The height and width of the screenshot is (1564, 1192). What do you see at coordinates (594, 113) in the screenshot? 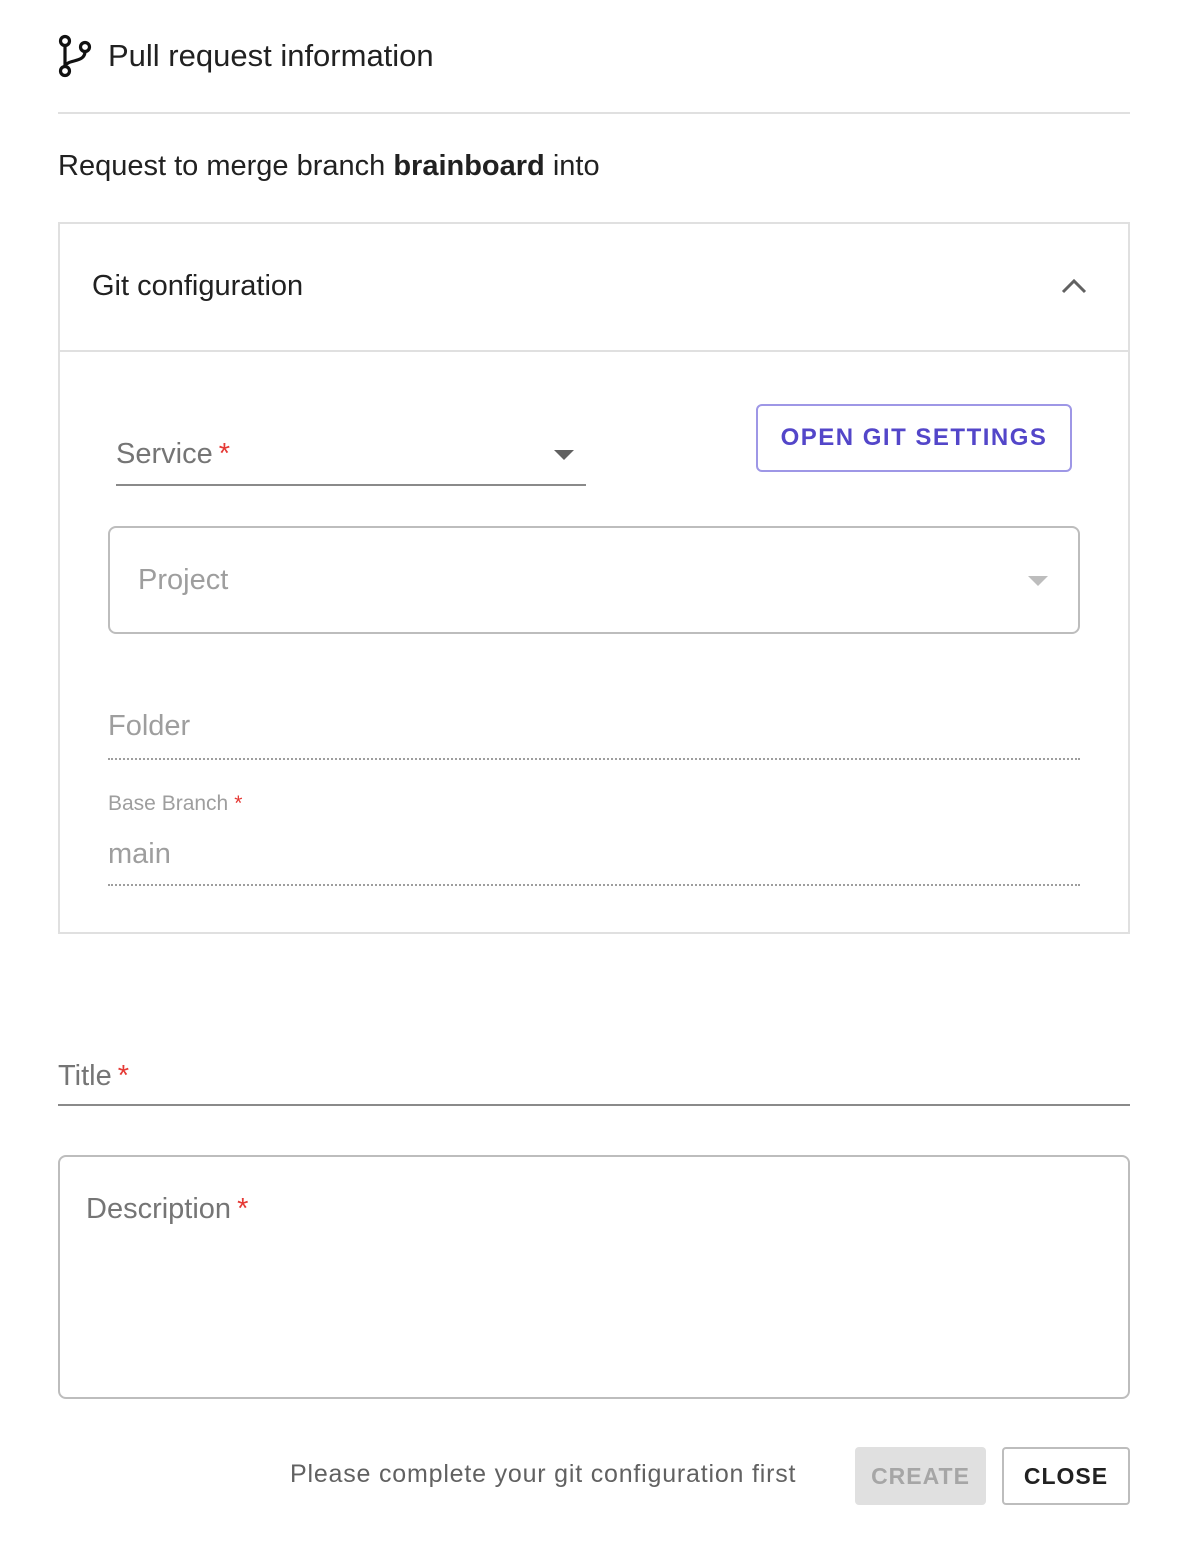
I see `header-divider` at bounding box center [594, 113].